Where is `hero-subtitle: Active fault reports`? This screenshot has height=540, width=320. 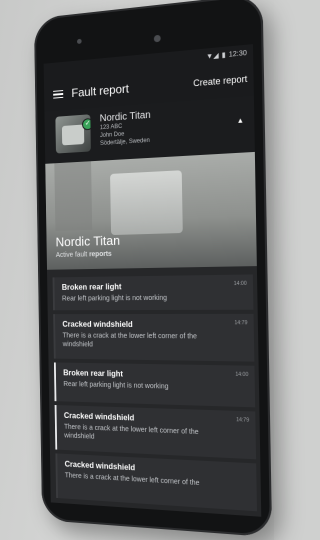
hero-subtitle: Active fault reports is located at coordinates (83, 254).